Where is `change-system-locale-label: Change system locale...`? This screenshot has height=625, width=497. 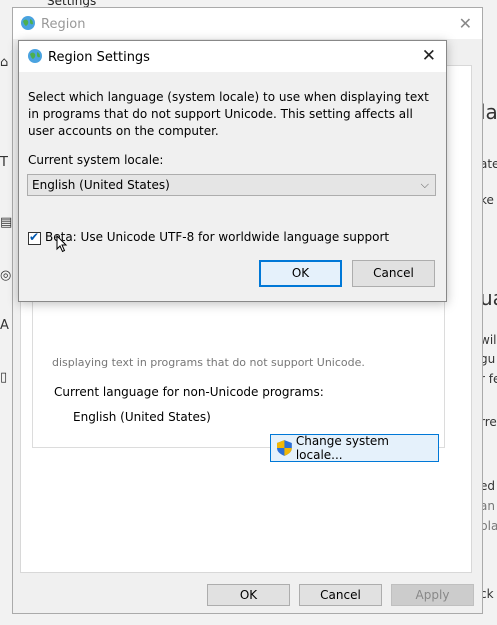 change-system-locale-label: Change system locale... is located at coordinates (342, 448).